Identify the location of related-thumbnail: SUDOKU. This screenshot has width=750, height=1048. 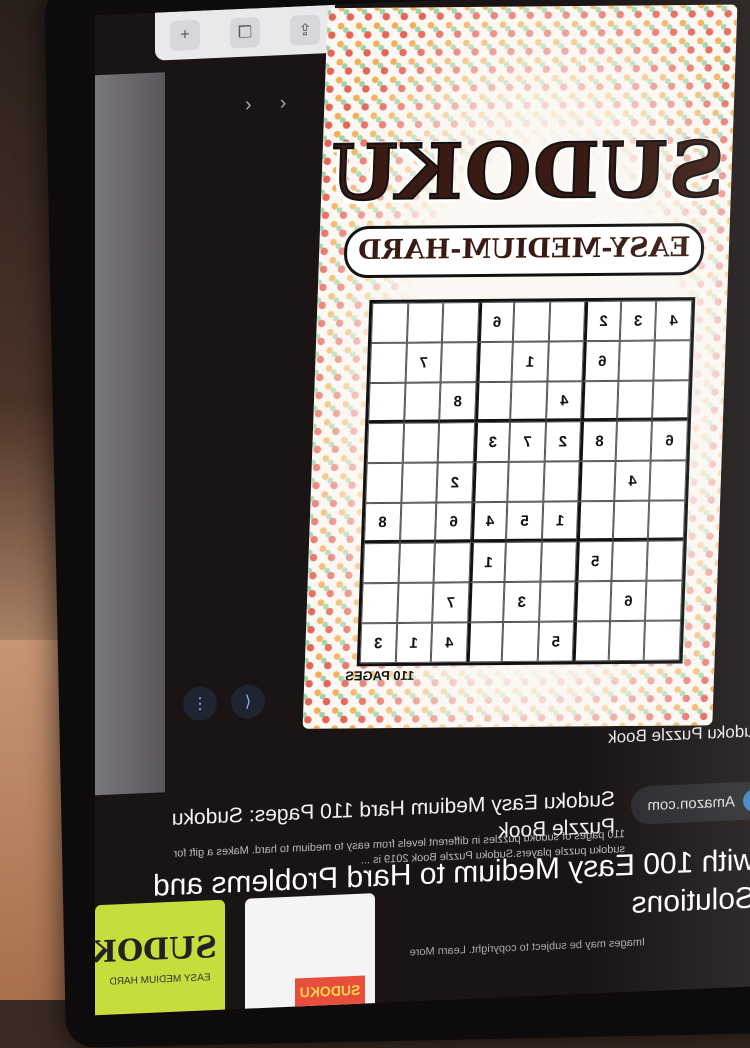
(310, 954).